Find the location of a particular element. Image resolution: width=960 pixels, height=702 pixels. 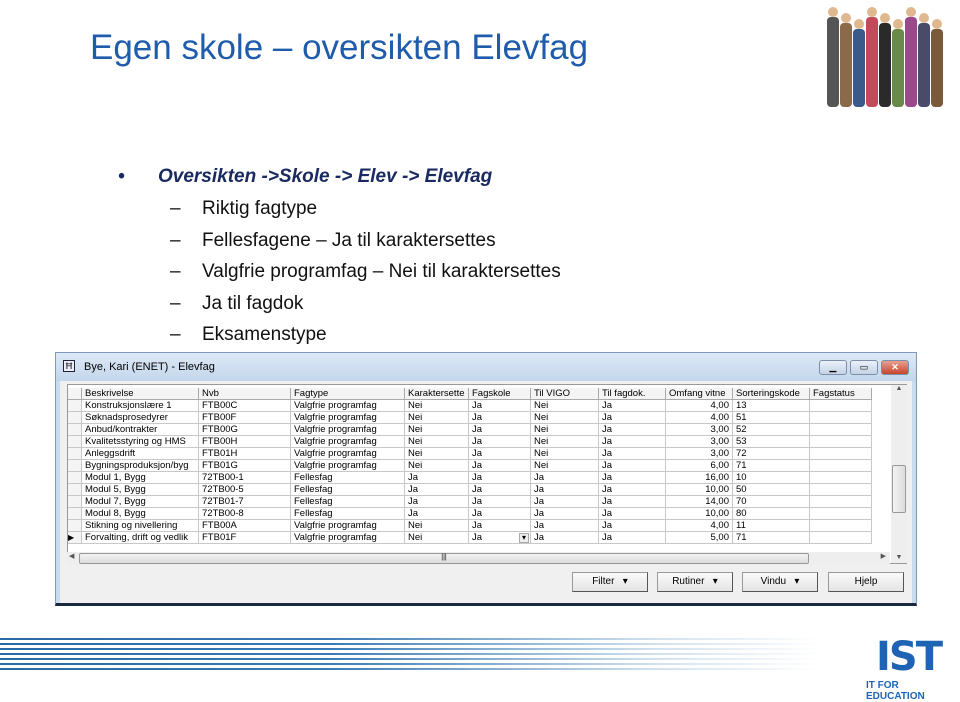

grid-cell: 4,00 is located at coordinates (699, 526).